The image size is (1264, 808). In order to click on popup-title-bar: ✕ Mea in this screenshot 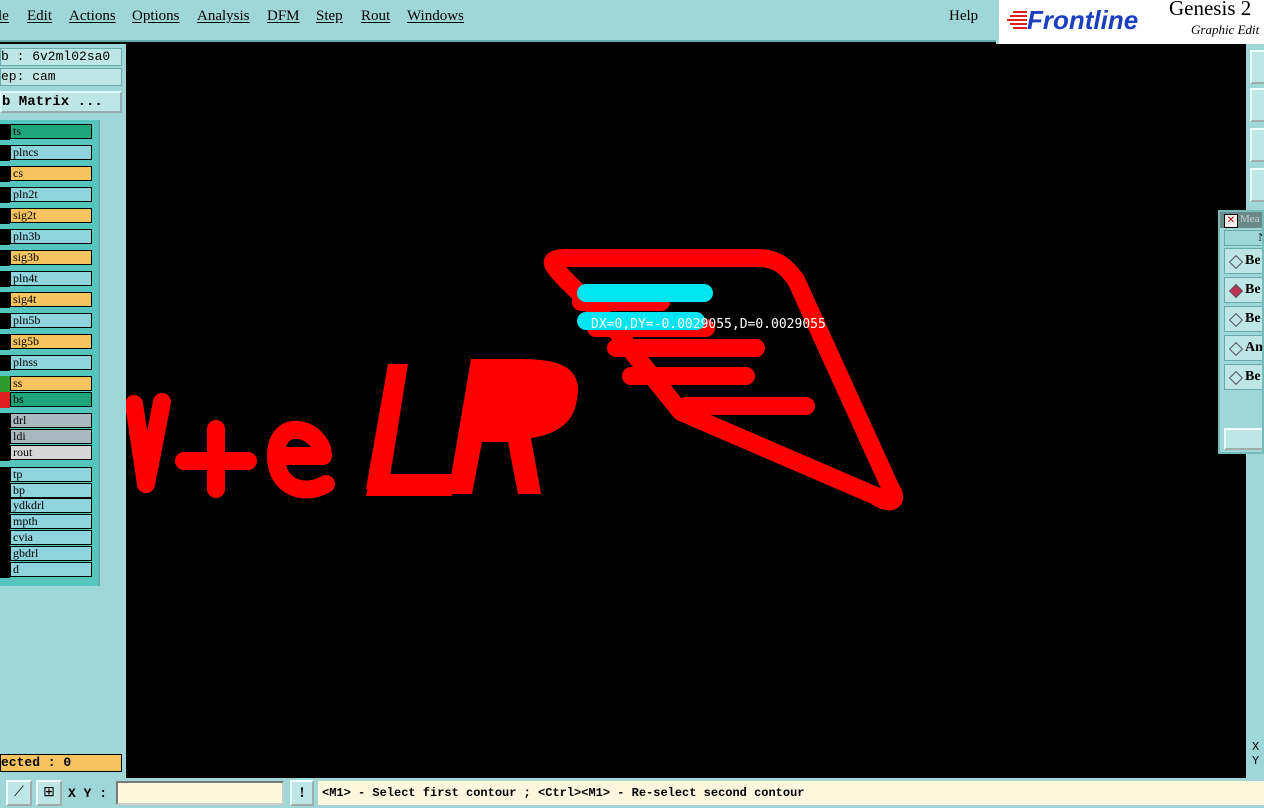, I will do `click(1241, 220)`.